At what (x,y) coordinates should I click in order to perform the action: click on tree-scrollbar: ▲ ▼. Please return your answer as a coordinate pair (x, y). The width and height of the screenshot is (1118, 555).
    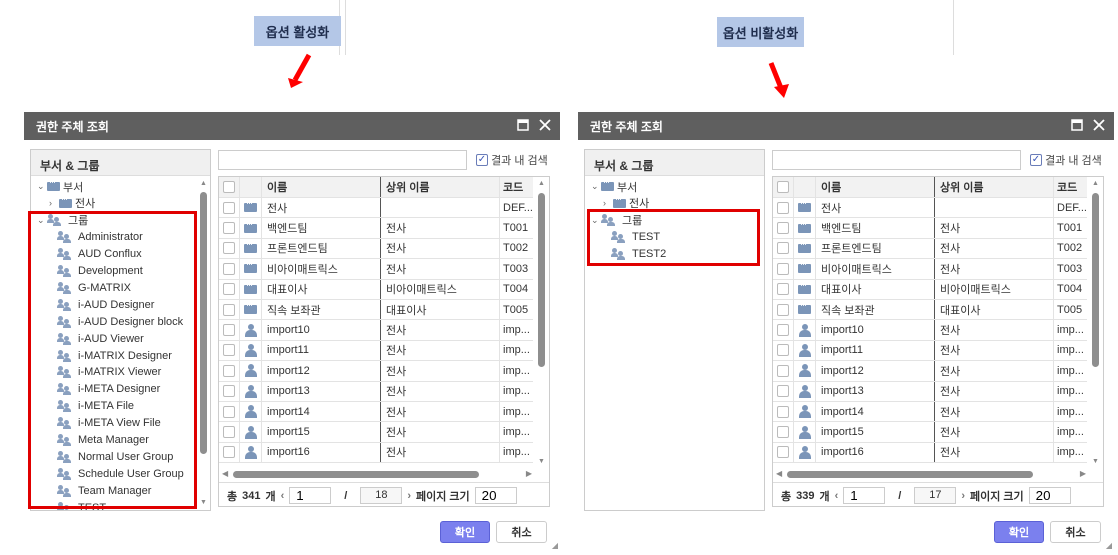
    Looking at the image, I should click on (203, 343).